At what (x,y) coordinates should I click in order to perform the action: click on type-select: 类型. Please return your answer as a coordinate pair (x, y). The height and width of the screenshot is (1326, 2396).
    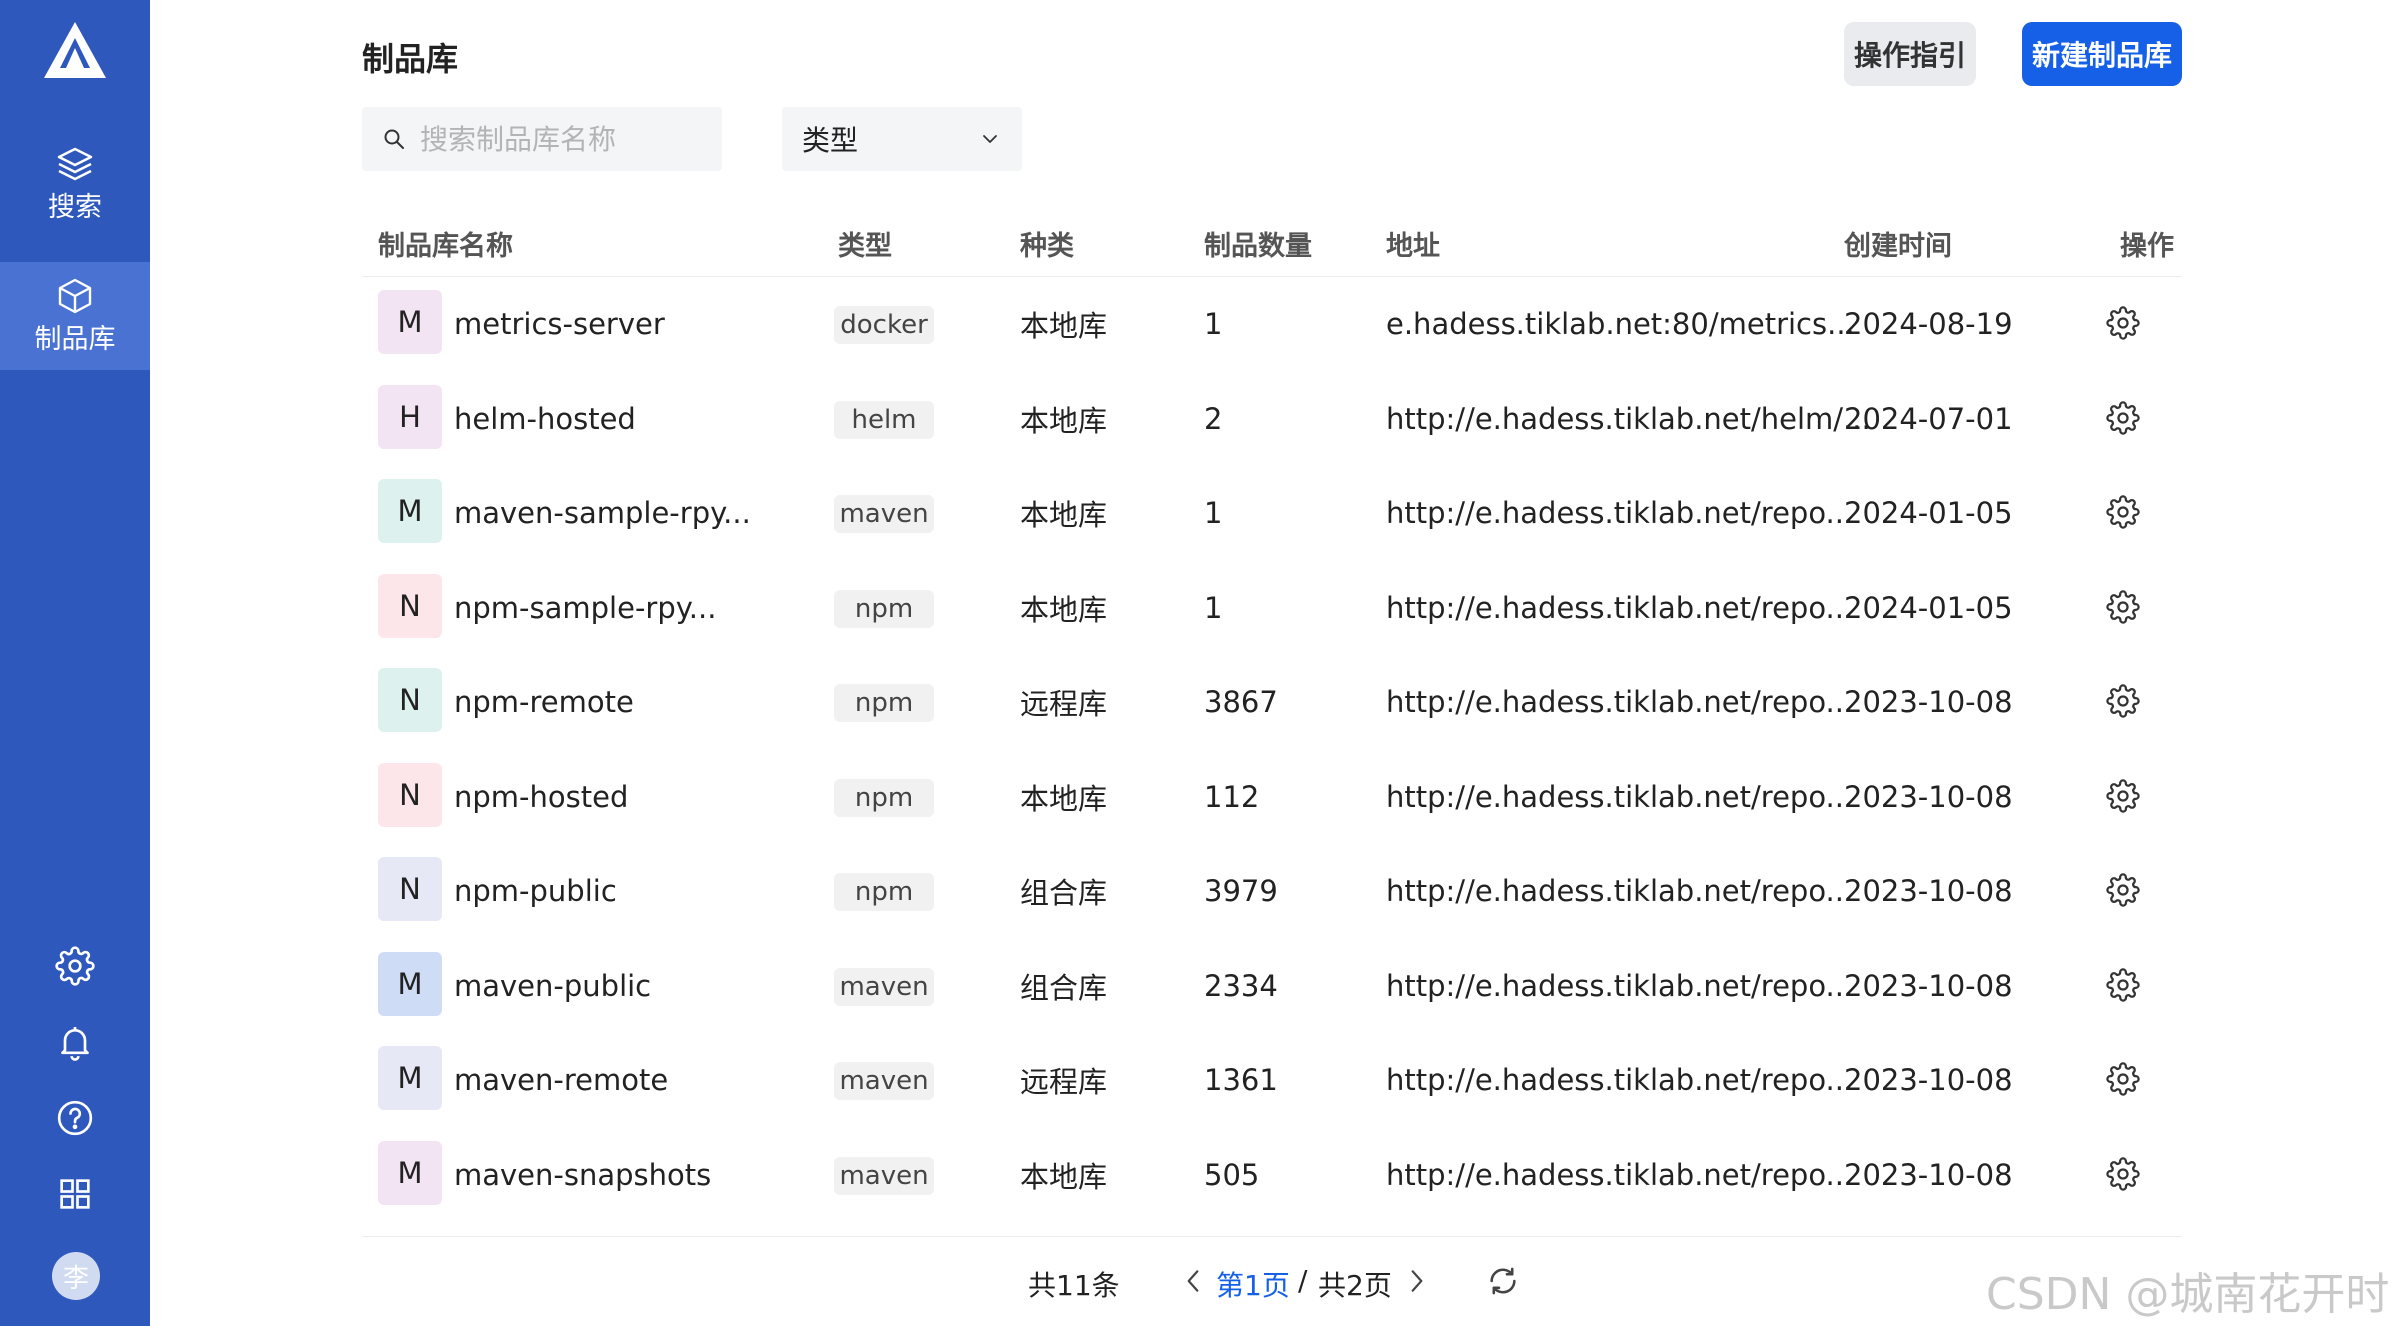
    Looking at the image, I should click on (902, 139).